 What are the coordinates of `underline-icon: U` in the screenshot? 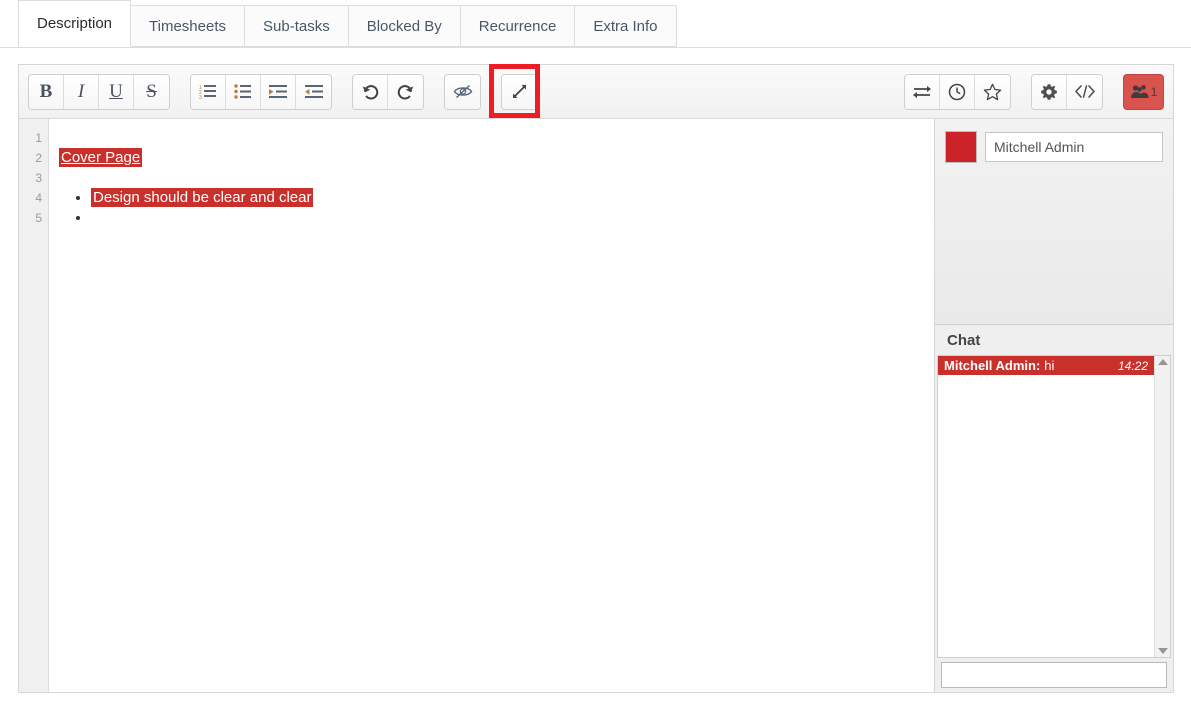 It's located at (116, 91).